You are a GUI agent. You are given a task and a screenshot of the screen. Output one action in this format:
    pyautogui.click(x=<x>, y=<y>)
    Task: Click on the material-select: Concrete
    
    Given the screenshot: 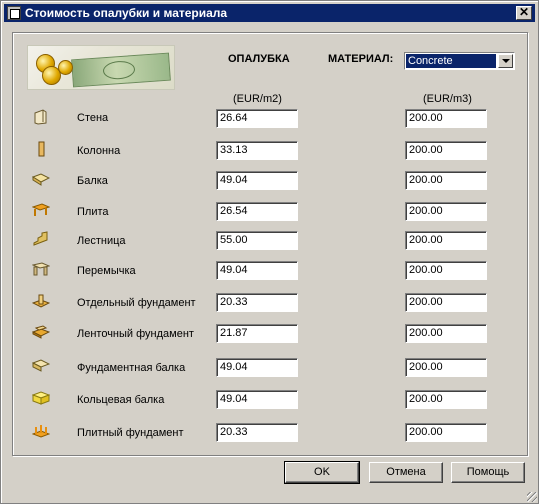 What is the action you would take?
    pyautogui.click(x=459, y=61)
    